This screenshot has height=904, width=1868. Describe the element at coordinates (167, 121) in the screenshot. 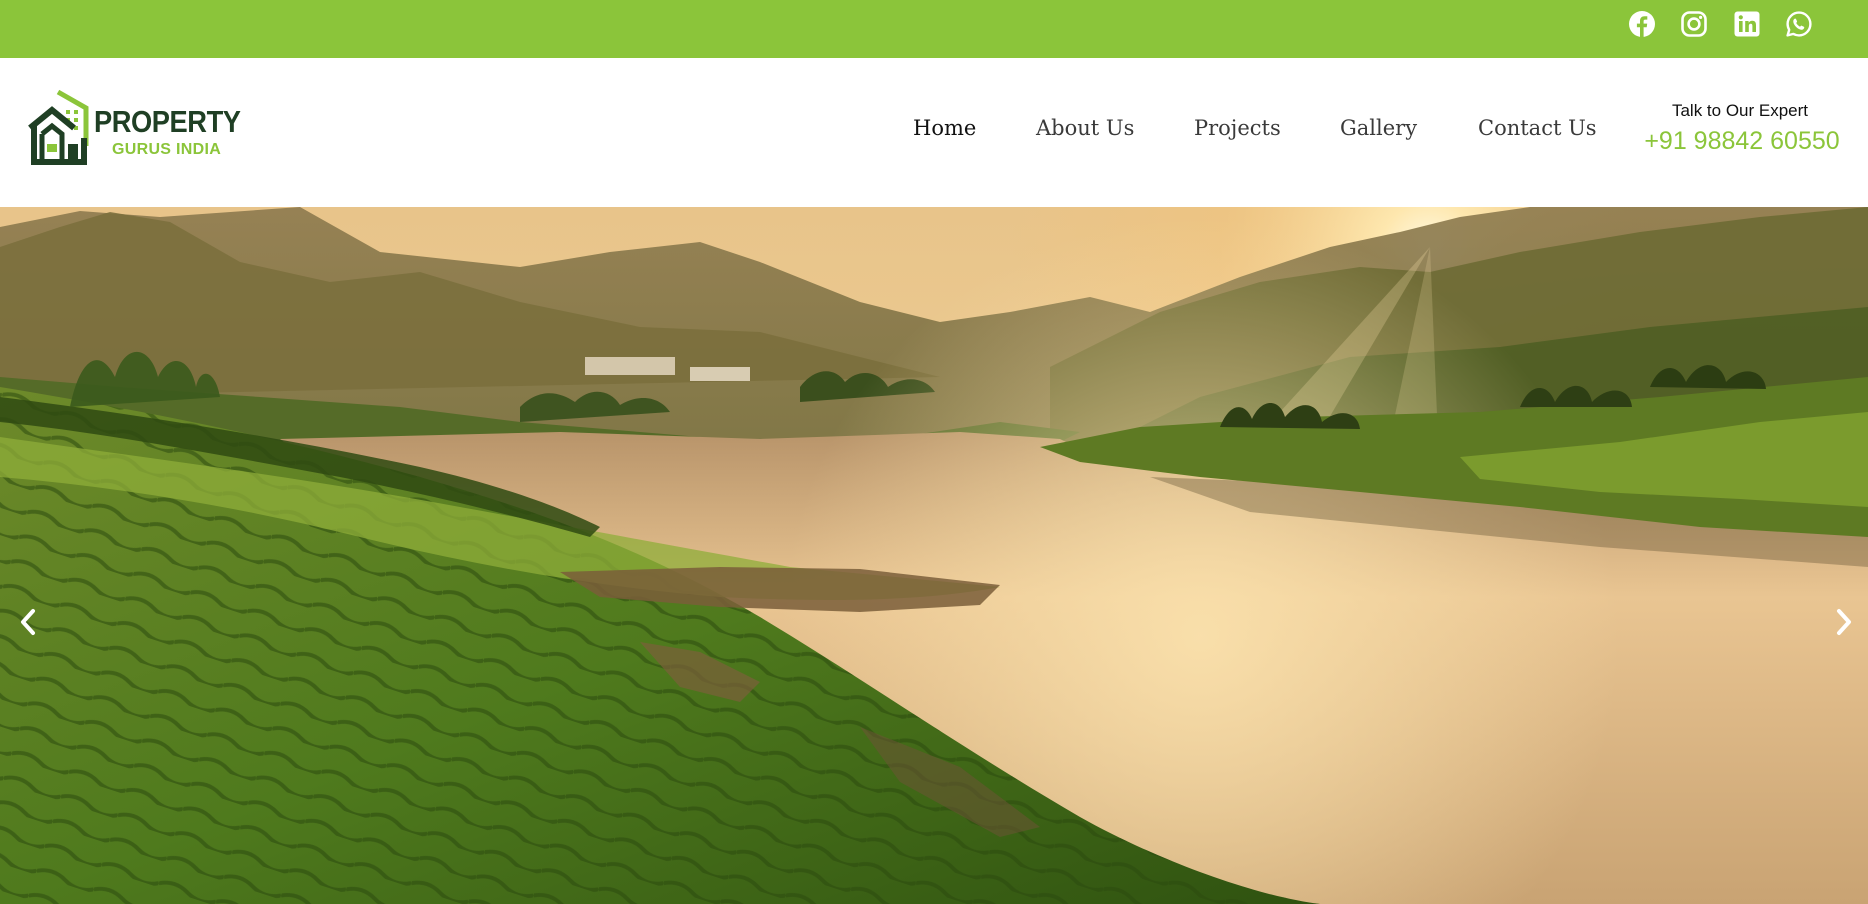

I see `logo-text-line1: PROPERTY` at that location.